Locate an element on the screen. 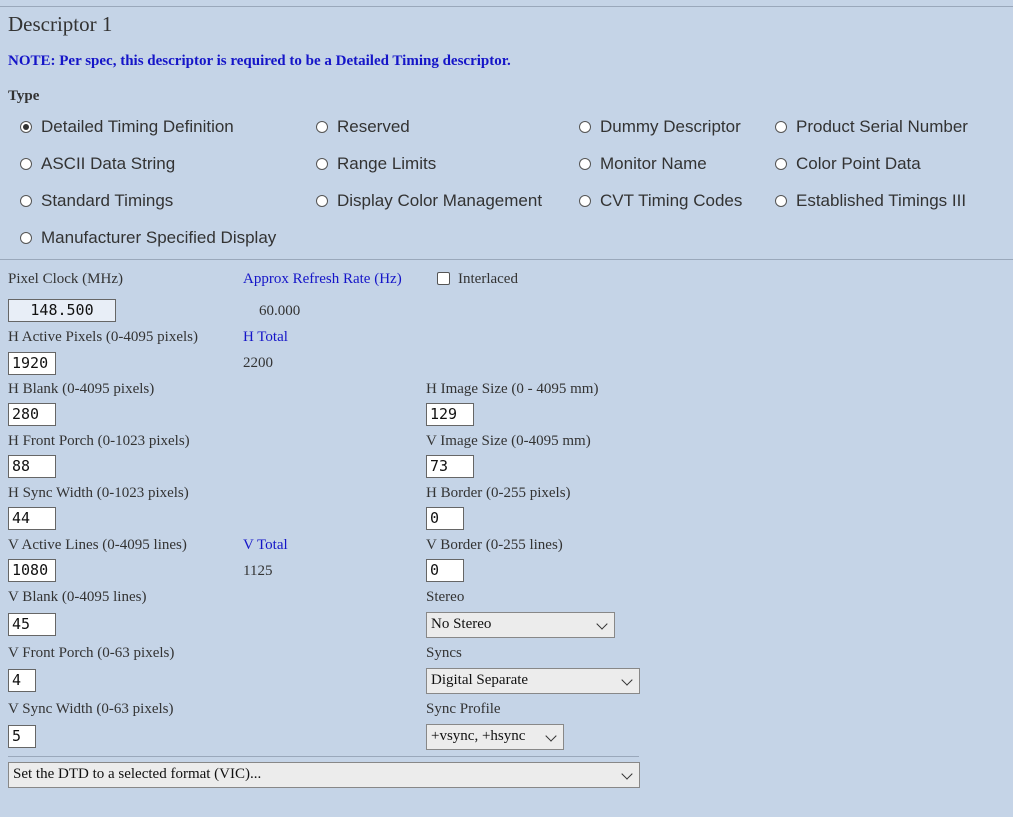 This screenshot has width=1013, height=817. type-radio-established-timings: Established Timings III is located at coordinates (870, 201).